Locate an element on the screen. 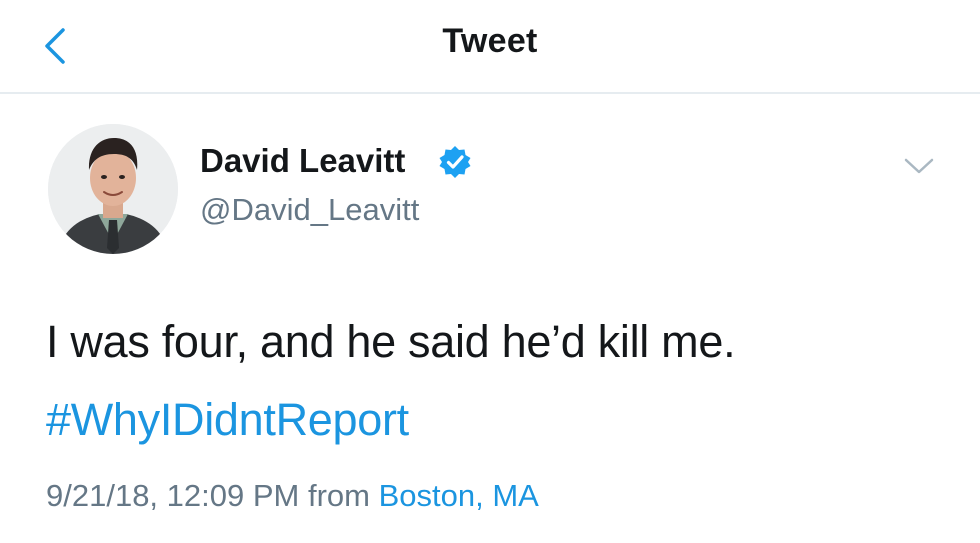 Image resolution: width=980 pixels, height=543 pixels. verified-badge-icon is located at coordinates (455, 162).